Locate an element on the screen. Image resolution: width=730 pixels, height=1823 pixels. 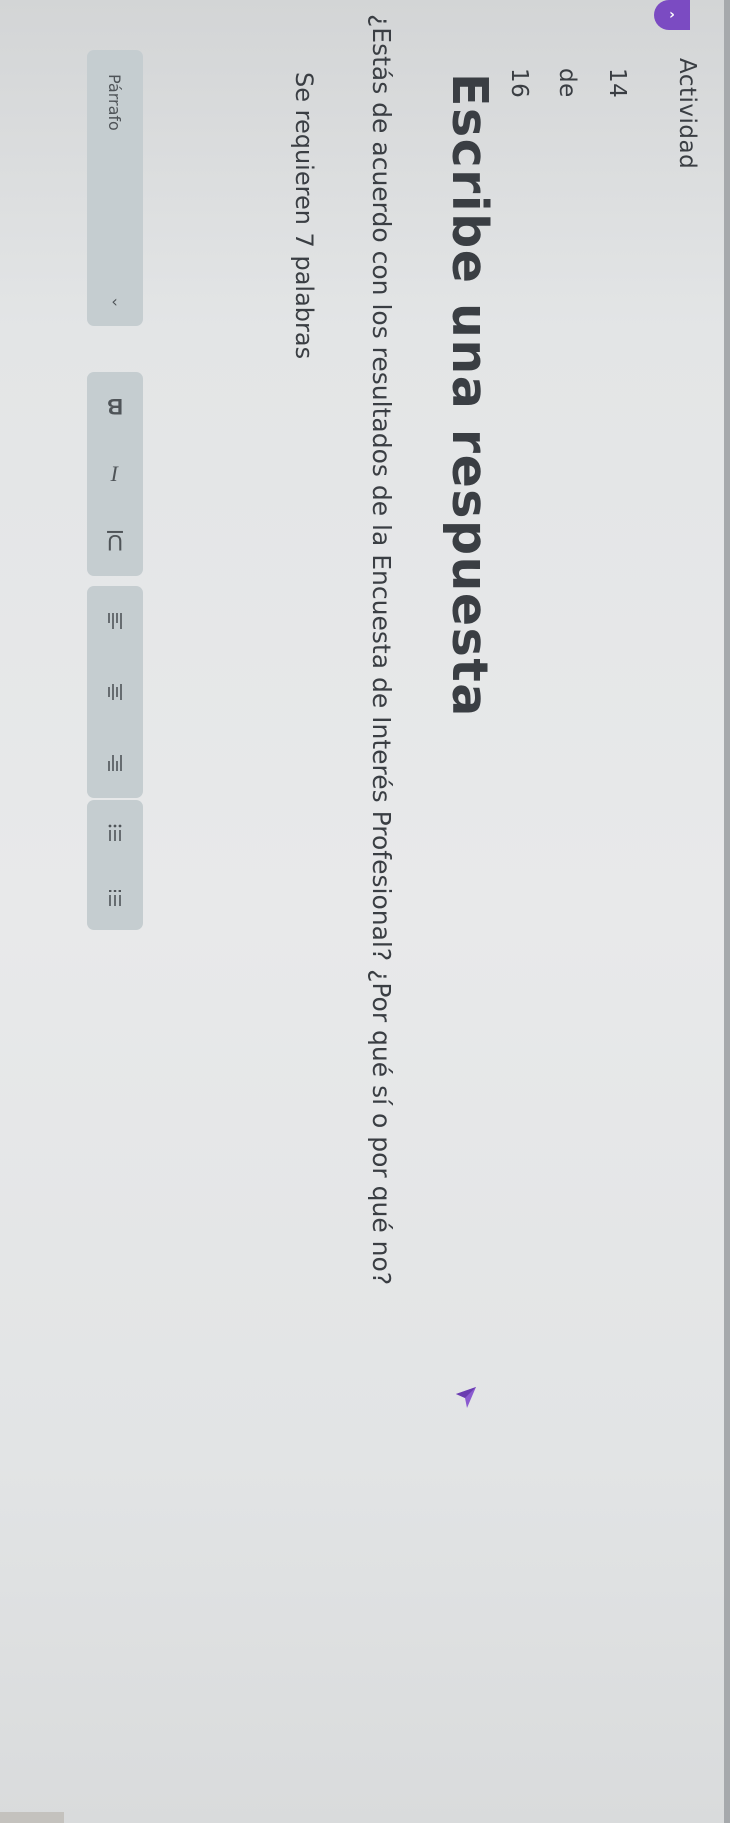
paragraph-style-label: Párrafo is located at coordinates (115, 102).